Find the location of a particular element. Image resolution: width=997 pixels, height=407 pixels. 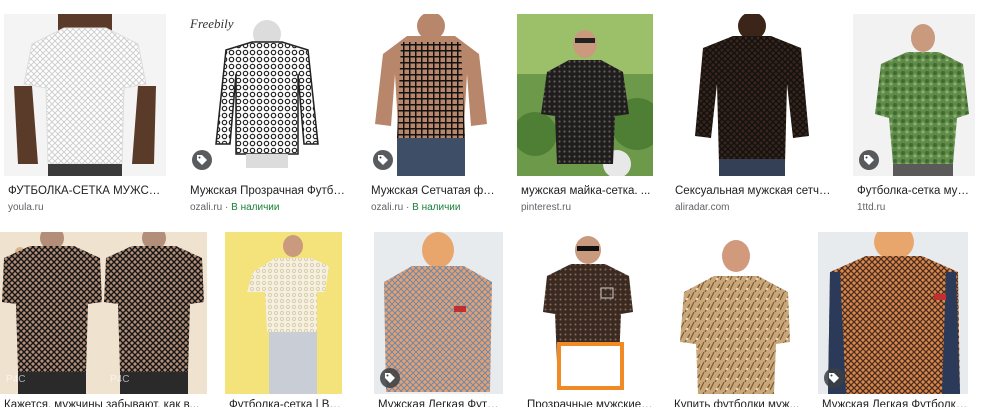

result-source: youla.ru is located at coordinates (87, 208).